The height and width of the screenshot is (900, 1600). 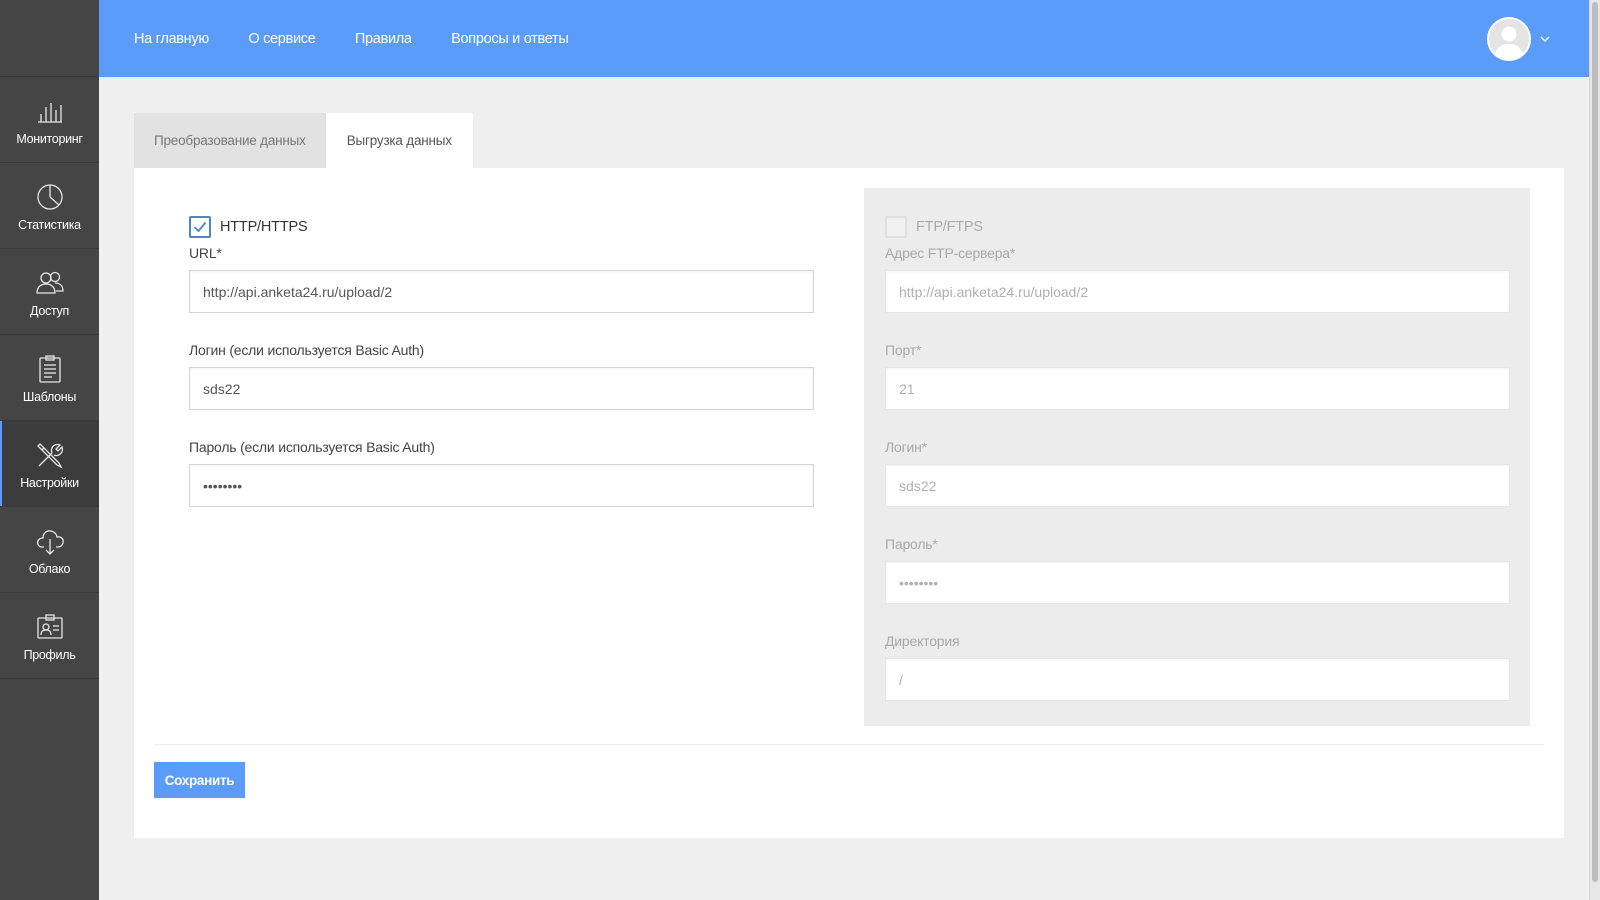 I want to click on http-password-field-group: Пароль (если используется Basic Auth), so click(x=501, y=473).